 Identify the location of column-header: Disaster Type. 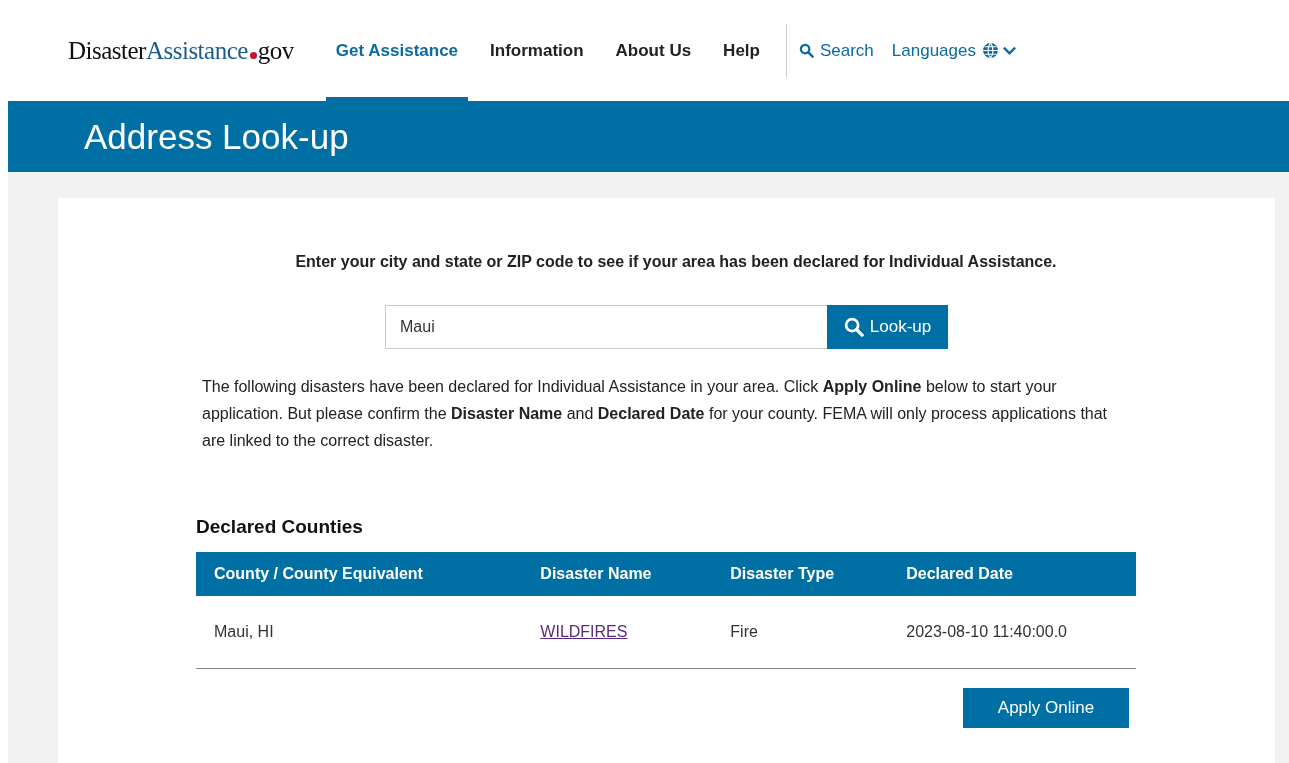
(782, 573).